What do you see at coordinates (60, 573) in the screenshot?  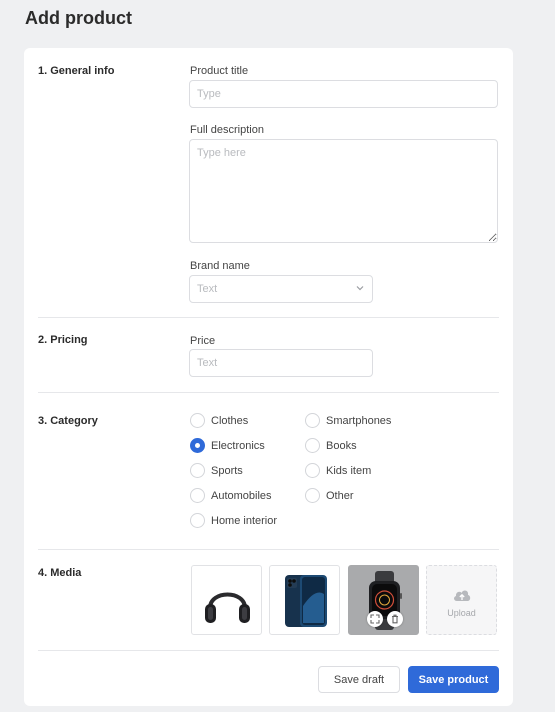 I see `section-title-media: 4. Media` at bounding box center [60, 573].